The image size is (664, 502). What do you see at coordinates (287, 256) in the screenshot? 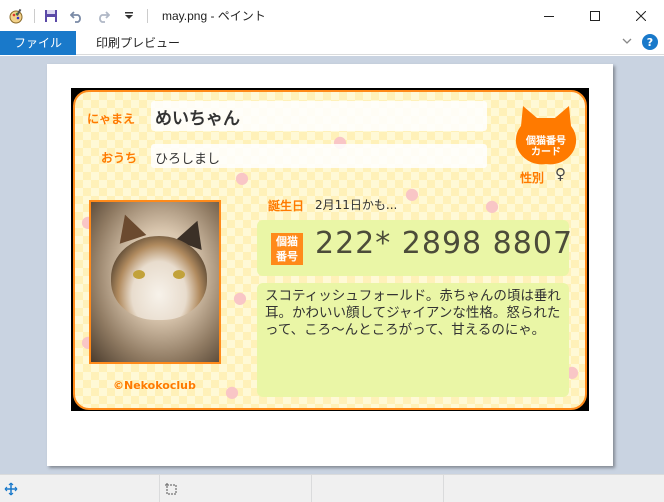
I see `number-tag-line2: 番号` at bounding box center [287, 256].